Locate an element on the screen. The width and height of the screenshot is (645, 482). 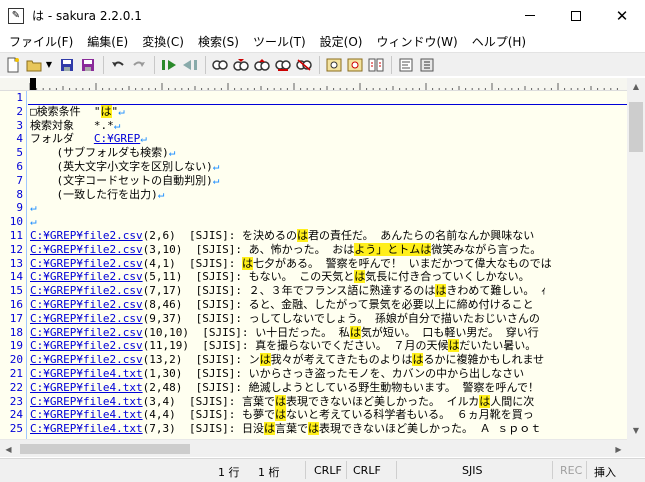
menu-file: ファイル(F) is located at coordinates (41, 41).